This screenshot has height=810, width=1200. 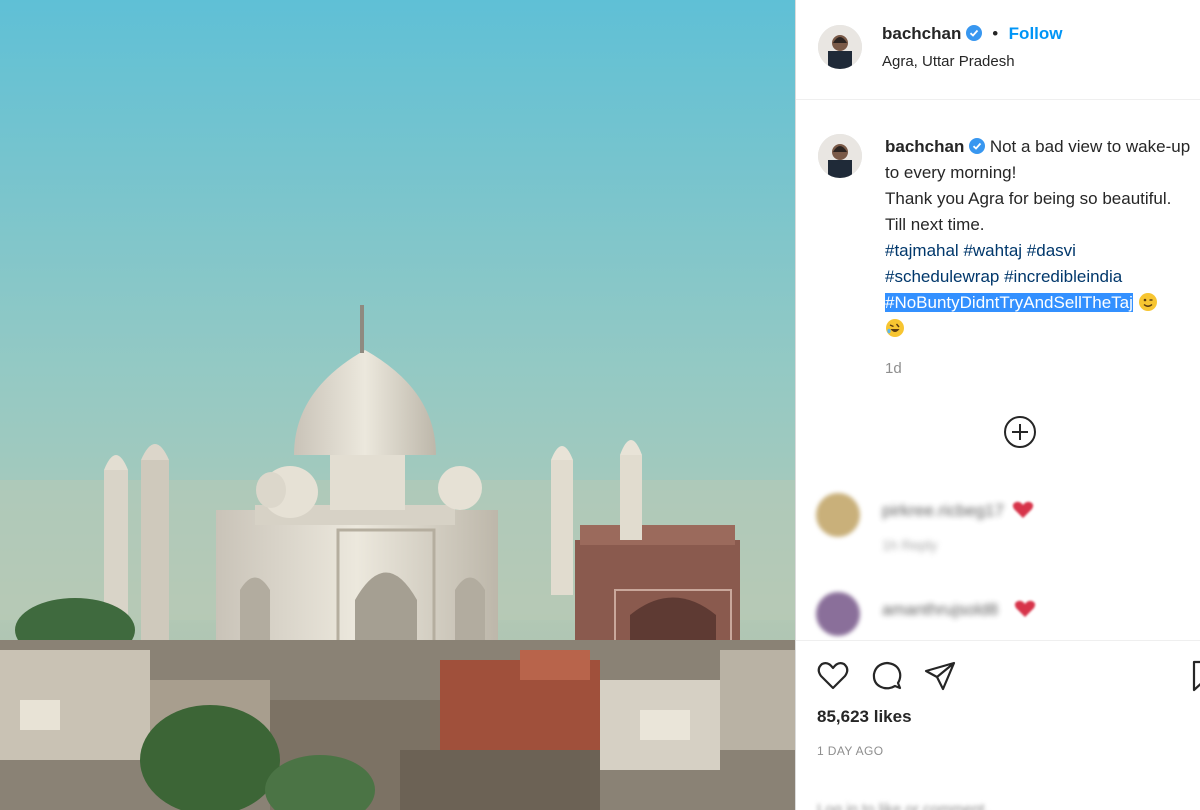 I want to click on caption-hashtags-row2: #schedulewrap #incredibleindia, so click(x=1042, y=277).